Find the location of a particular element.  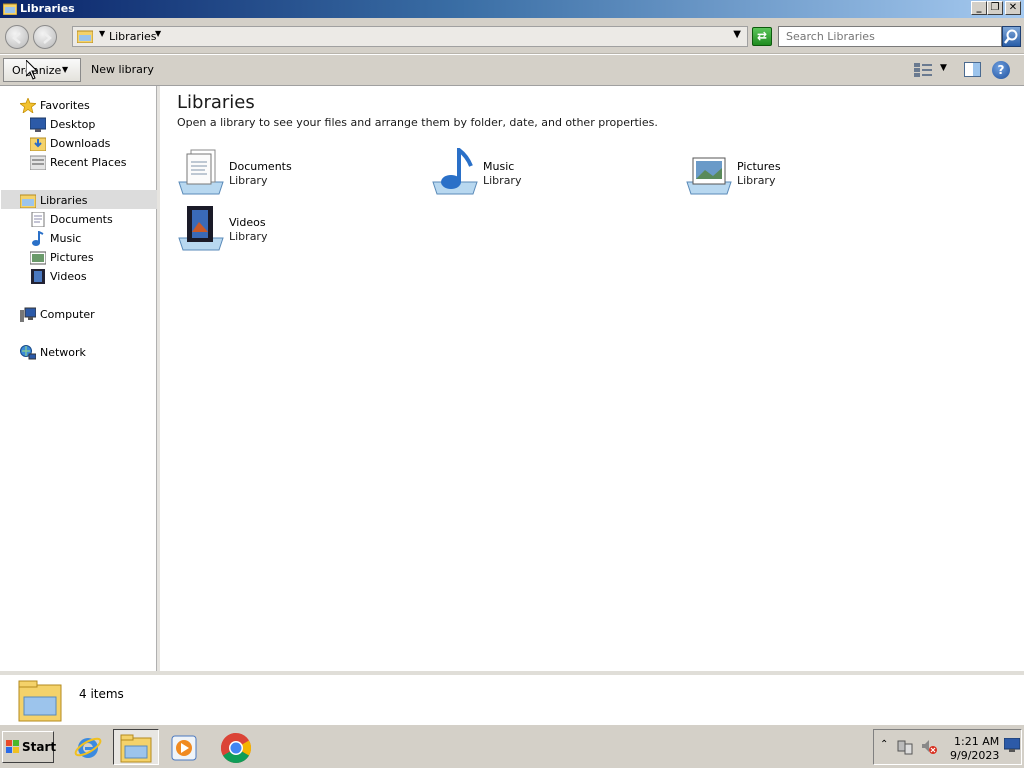

title-bar: Libraries _ ❐ ✕ is located at coordinates (512, 9).